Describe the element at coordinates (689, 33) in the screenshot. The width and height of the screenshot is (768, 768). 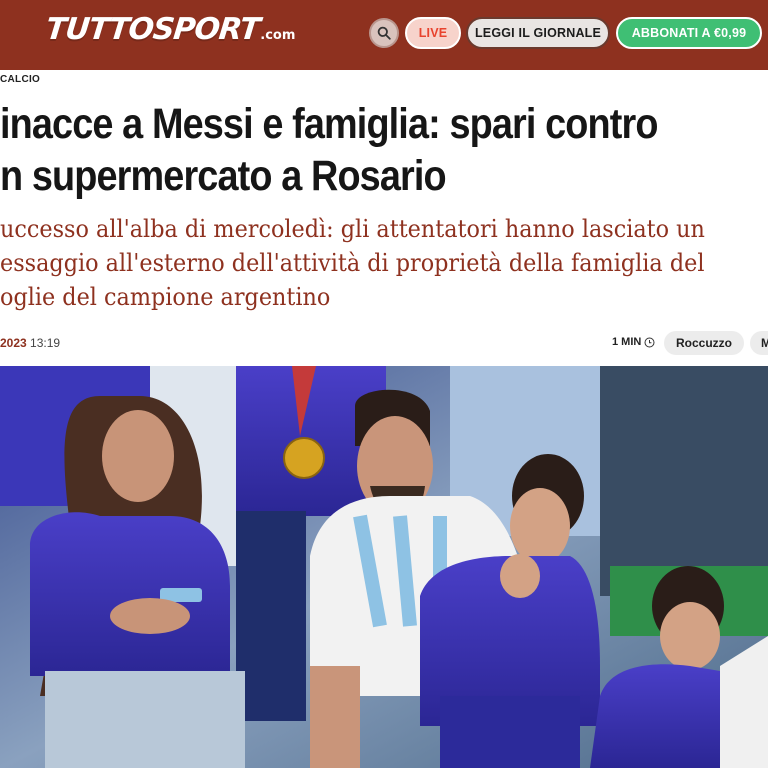
I see `subscribe-button: ABBONATI A €0,99` at that location.